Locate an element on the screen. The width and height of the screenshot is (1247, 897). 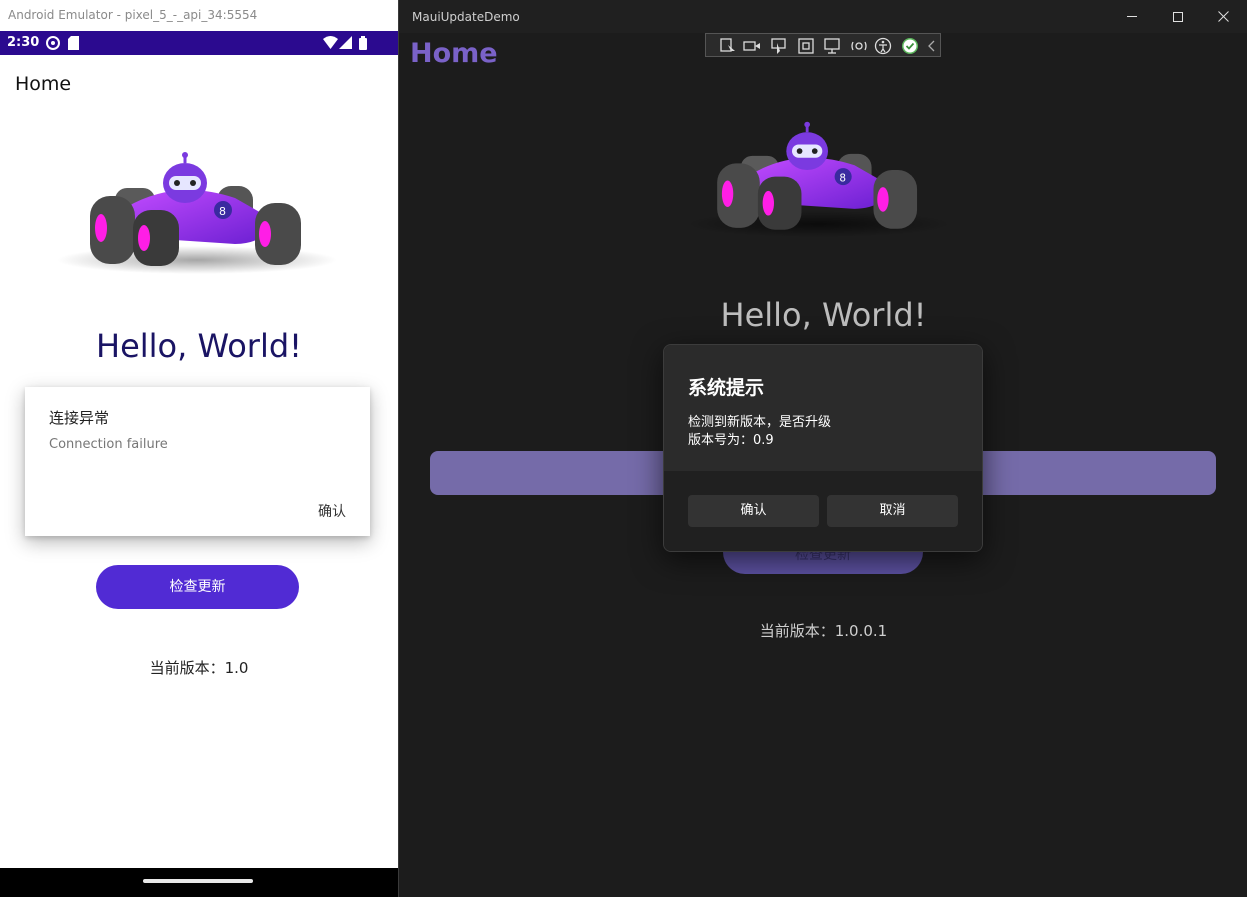
minimize-icon is located at coordinates (1132, 16).